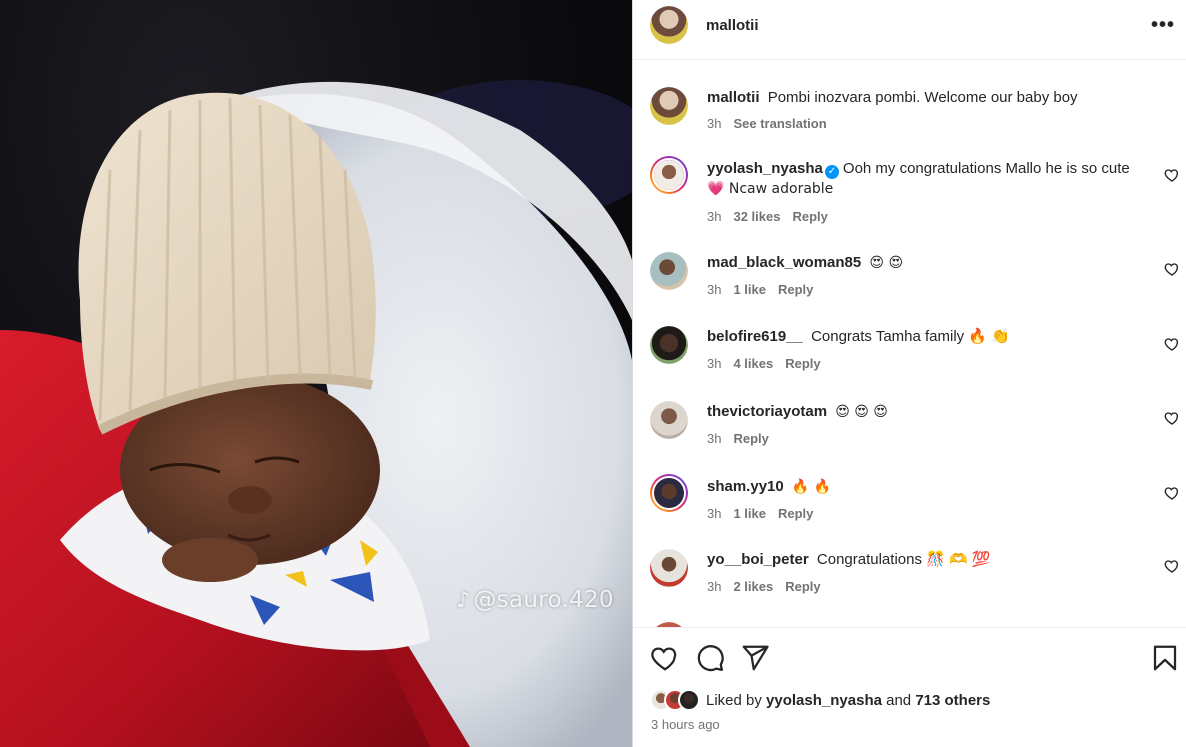 This screenshot has height=747, width=1186. Describe the element at coordinates (734, 700) in the screenshot. I see `liked-by-prefix: Liked by` at that location.